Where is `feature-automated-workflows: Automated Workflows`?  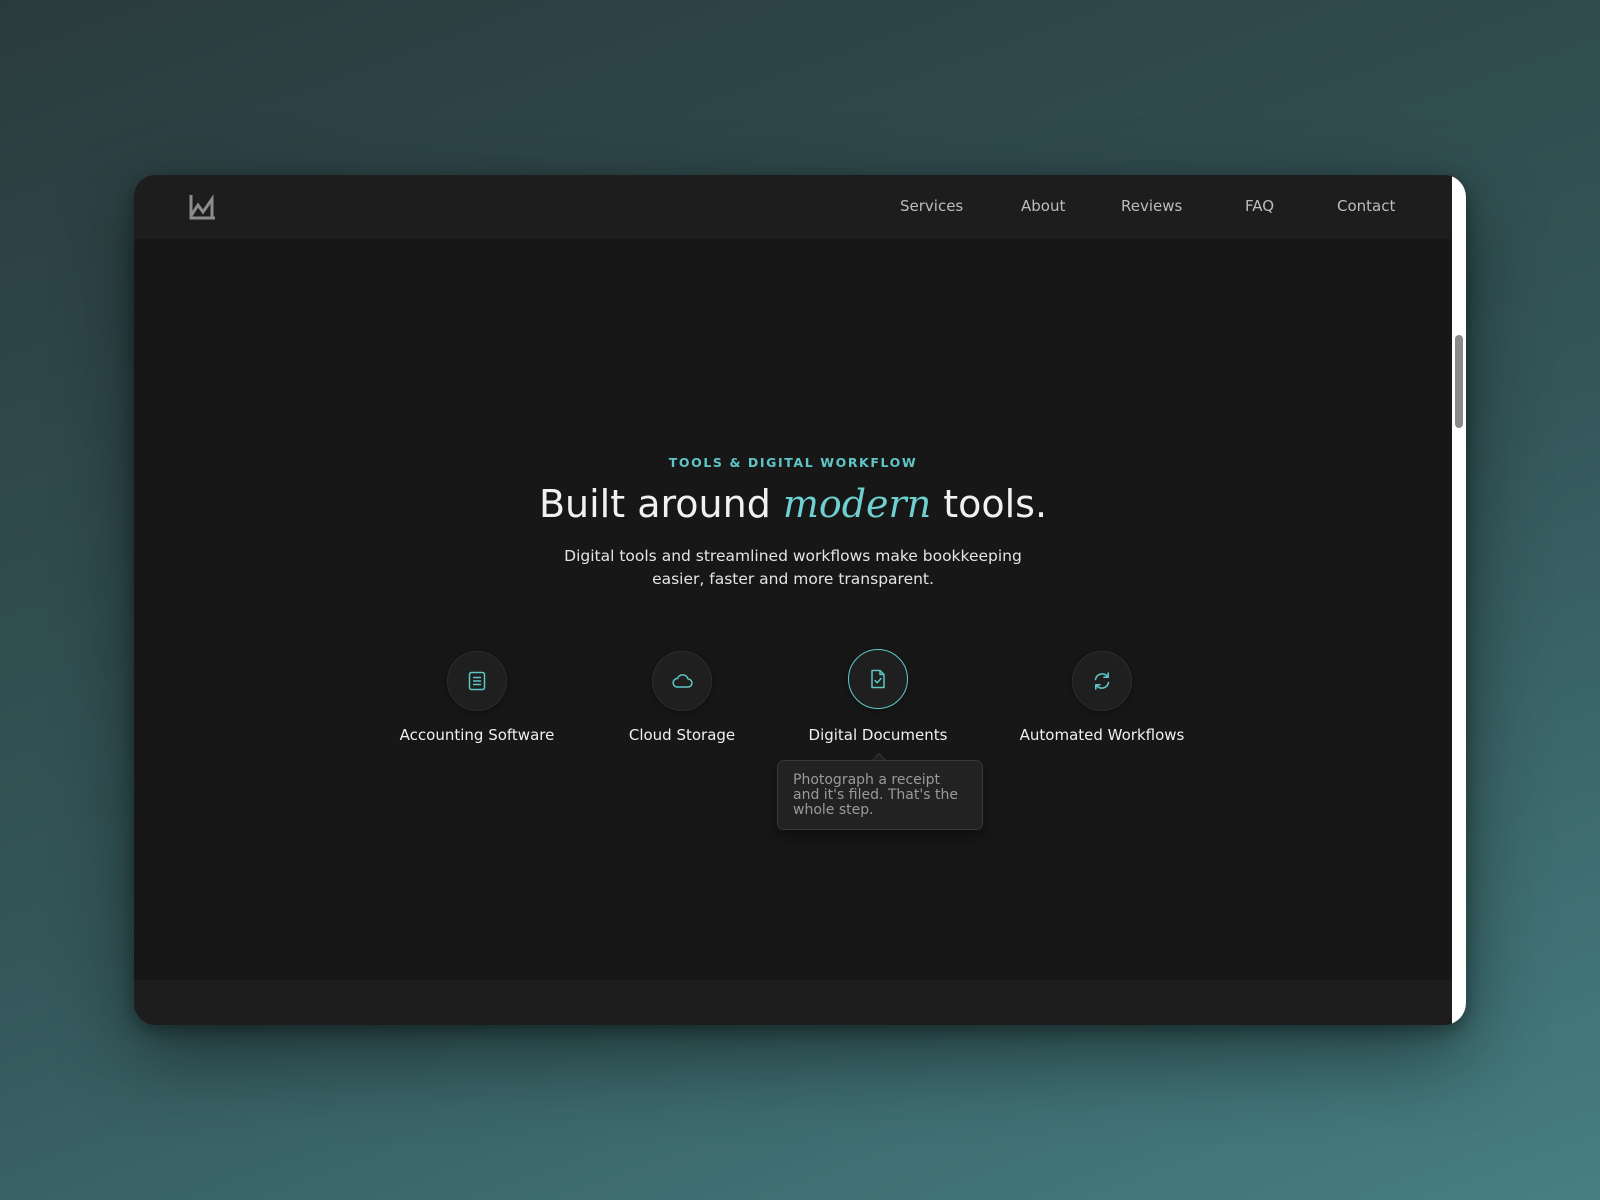 feature-automated-workflows: Automated Workflows is located at coordinates (1102, 697).